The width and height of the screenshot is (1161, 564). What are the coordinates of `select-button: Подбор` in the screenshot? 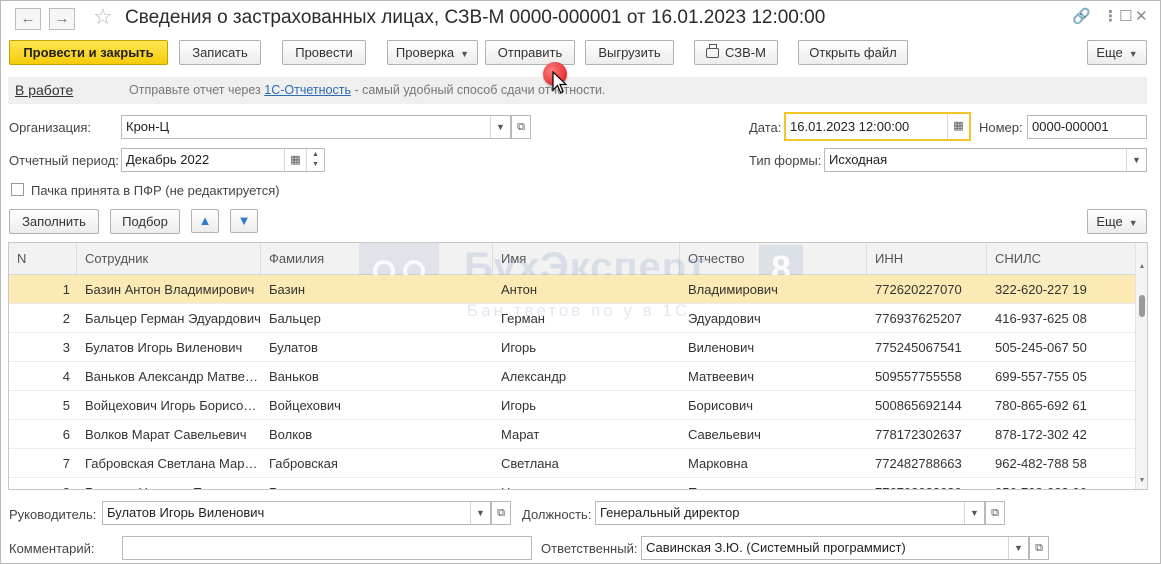 It's located at (145, 221).